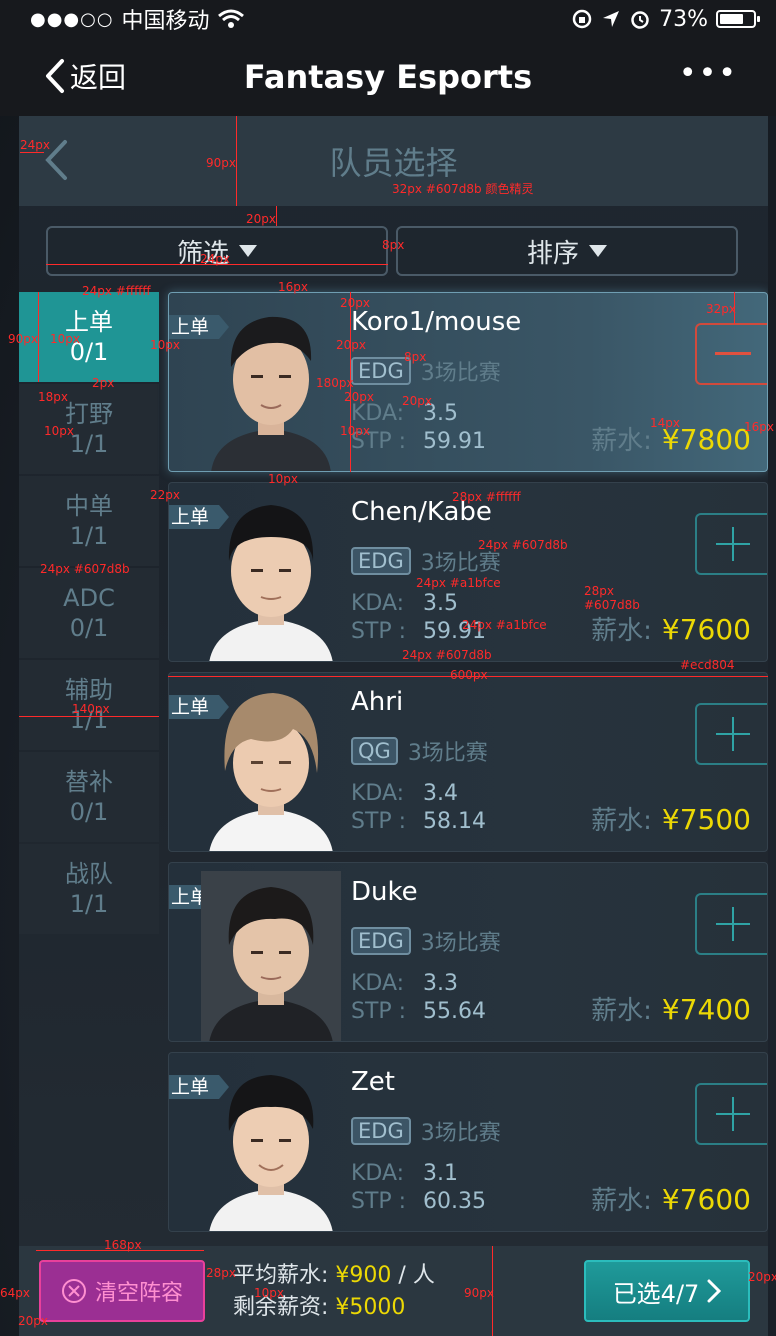 This screenshot has width=776, height=1336. What do you see at coordinates (89, 797) in the screenshot?
I see `tab-substitute: 替补 0/1` at bounding box center [89, 797].